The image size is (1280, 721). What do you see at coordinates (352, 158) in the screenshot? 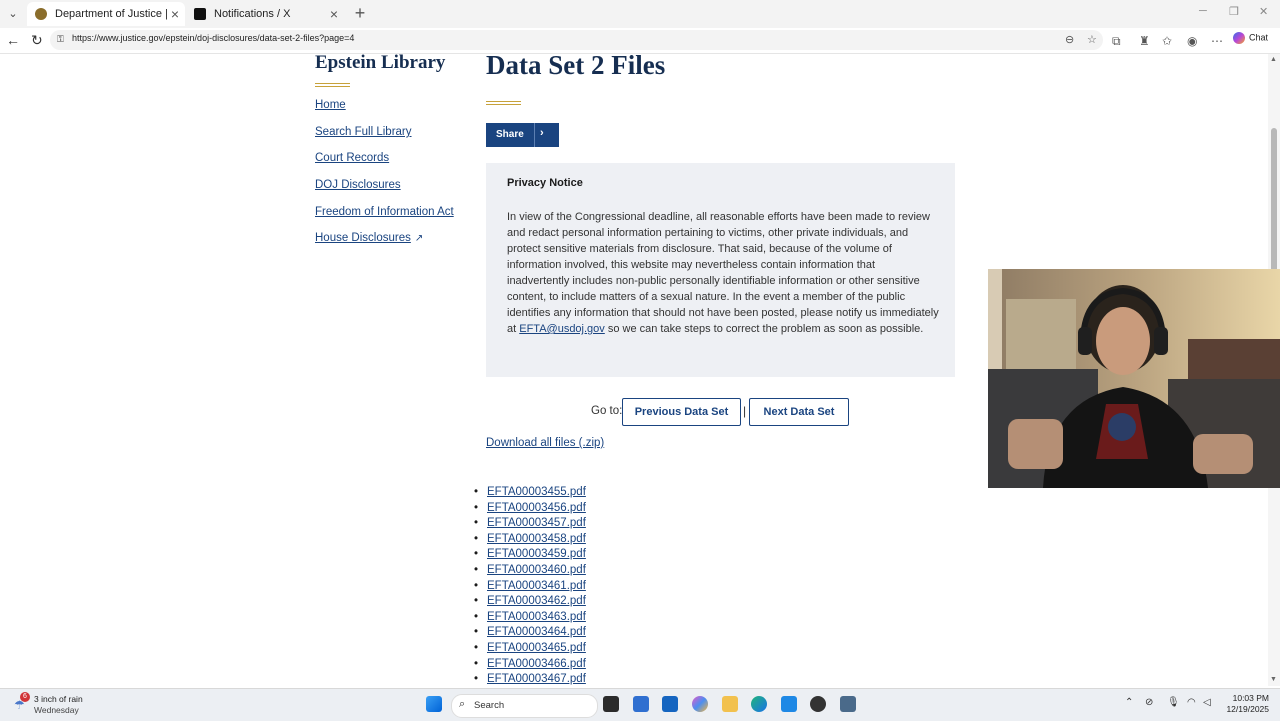
I see `sidebar-link-court-records: Court Records` at bounding box center [352, 158].